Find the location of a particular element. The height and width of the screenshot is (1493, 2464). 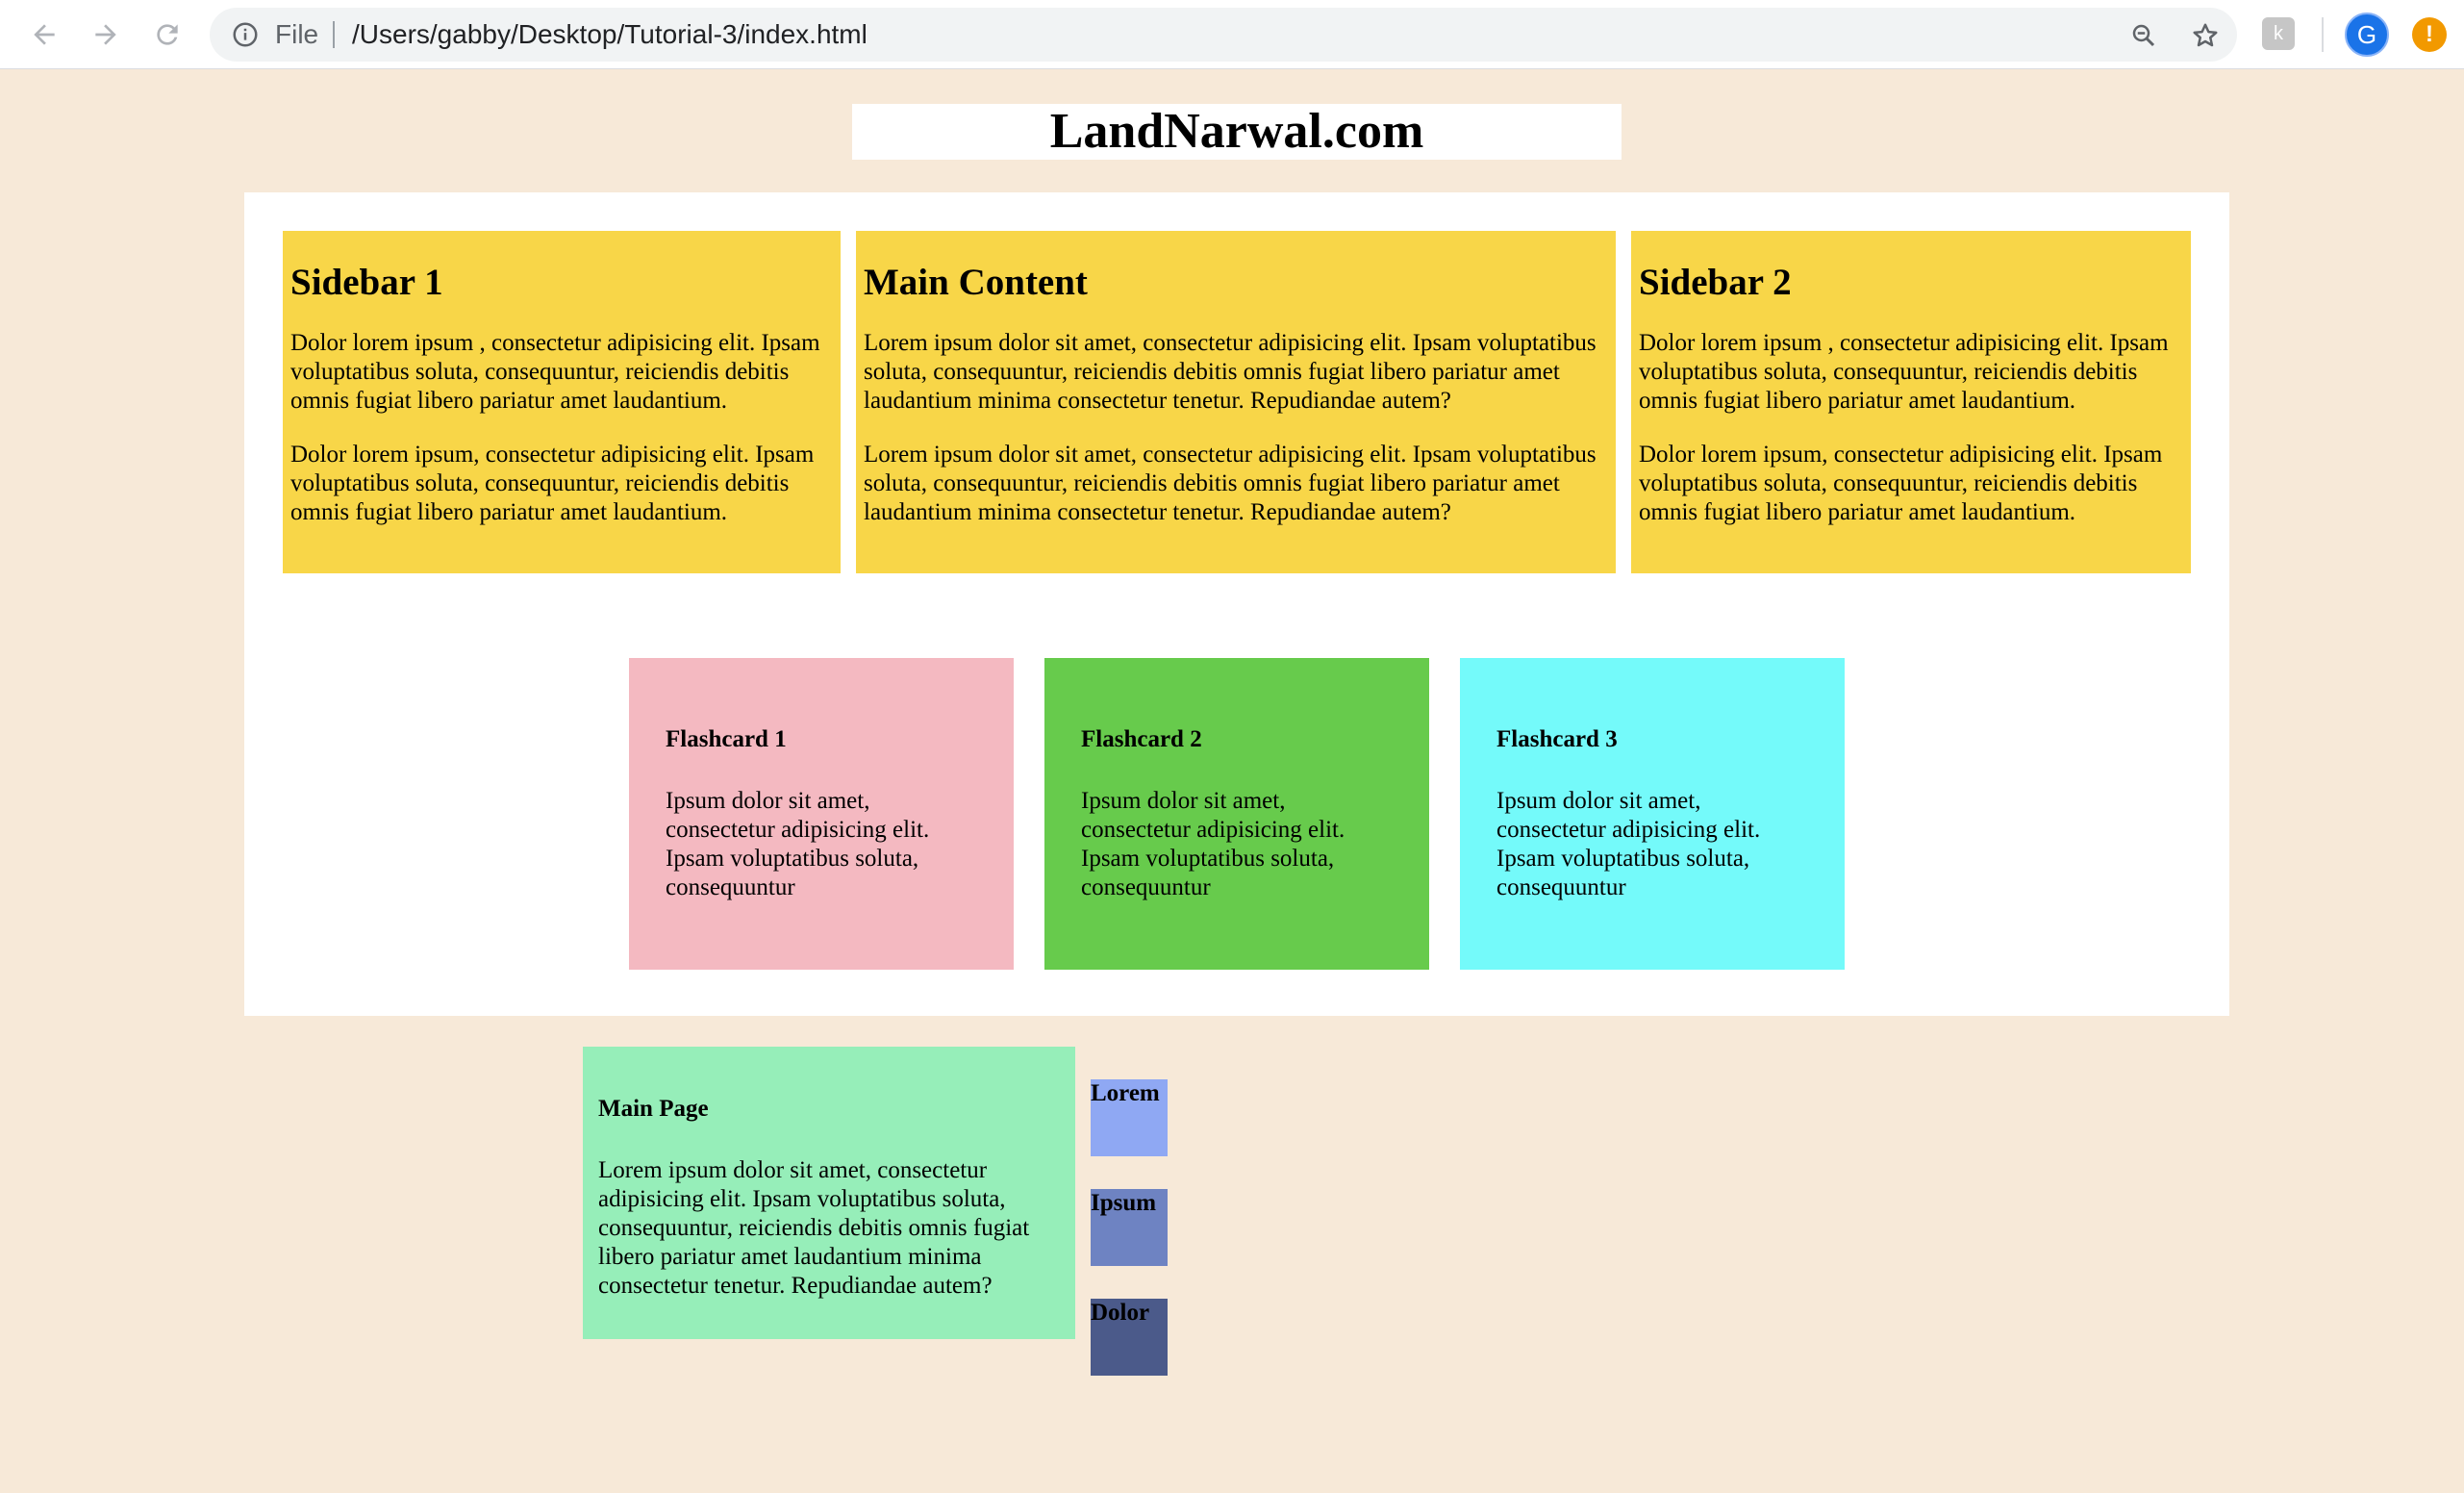

square-ipsum-label: Ipsum is located at coordinates (1124, 1203).